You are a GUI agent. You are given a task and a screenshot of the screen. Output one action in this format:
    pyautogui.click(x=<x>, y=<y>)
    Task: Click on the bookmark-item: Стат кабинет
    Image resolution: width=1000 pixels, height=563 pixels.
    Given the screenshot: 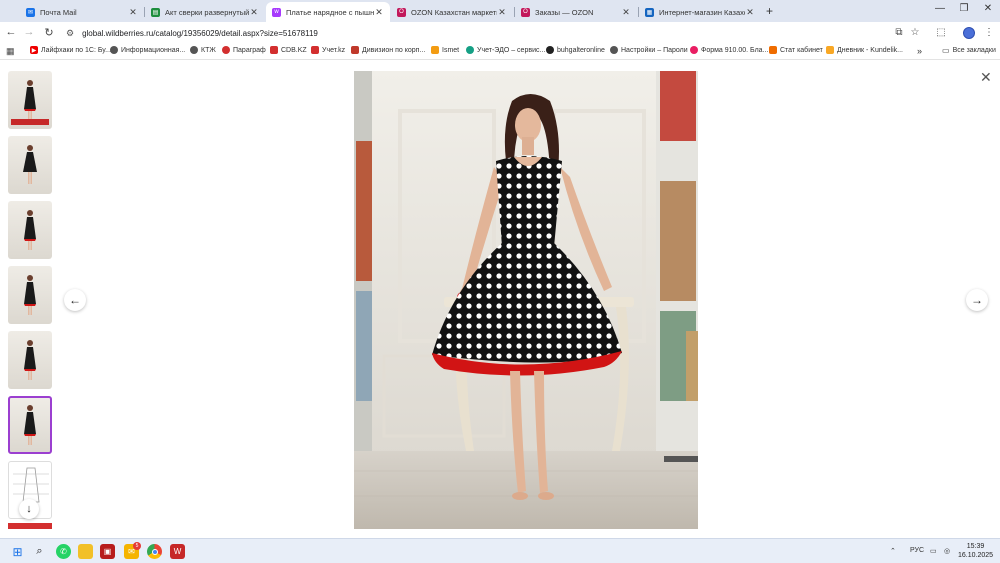 What is the action you would take?
    pyautogui.click(x=796, y=50)
    